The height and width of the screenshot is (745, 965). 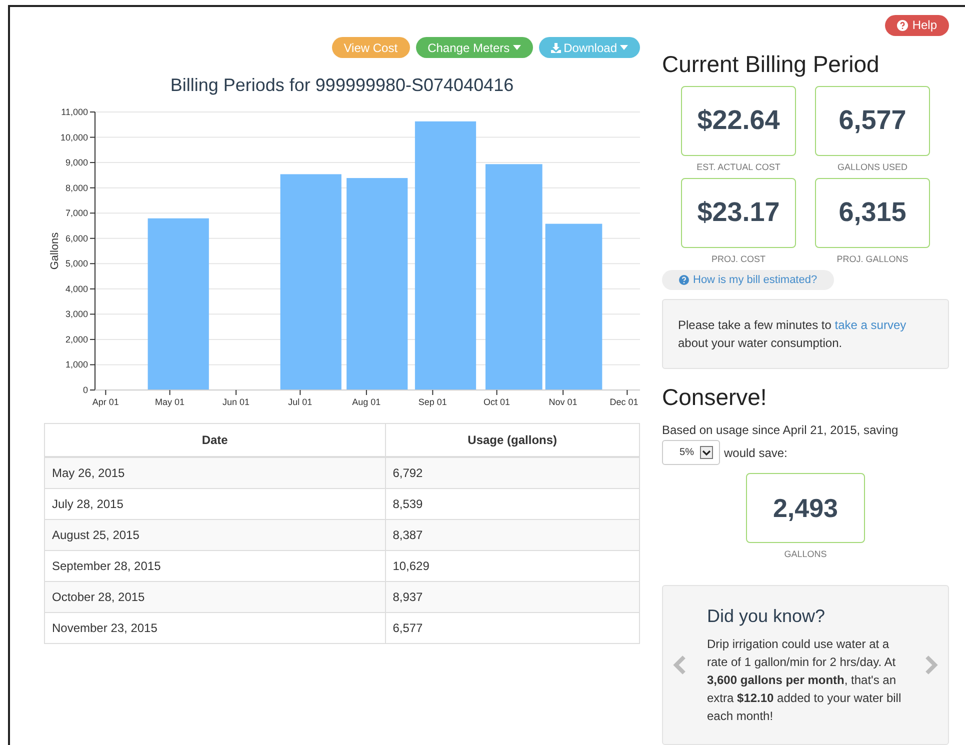 I want to click on axis-label: 10,000, so click(x=74, y=137).